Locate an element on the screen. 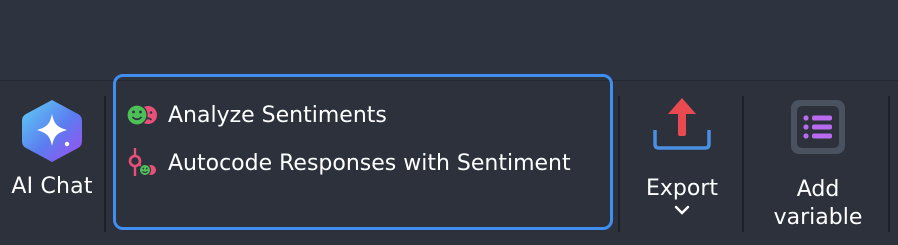 The width and height of the screenshot is (898, 245). upload-icon is located at coordinates (682, 125).